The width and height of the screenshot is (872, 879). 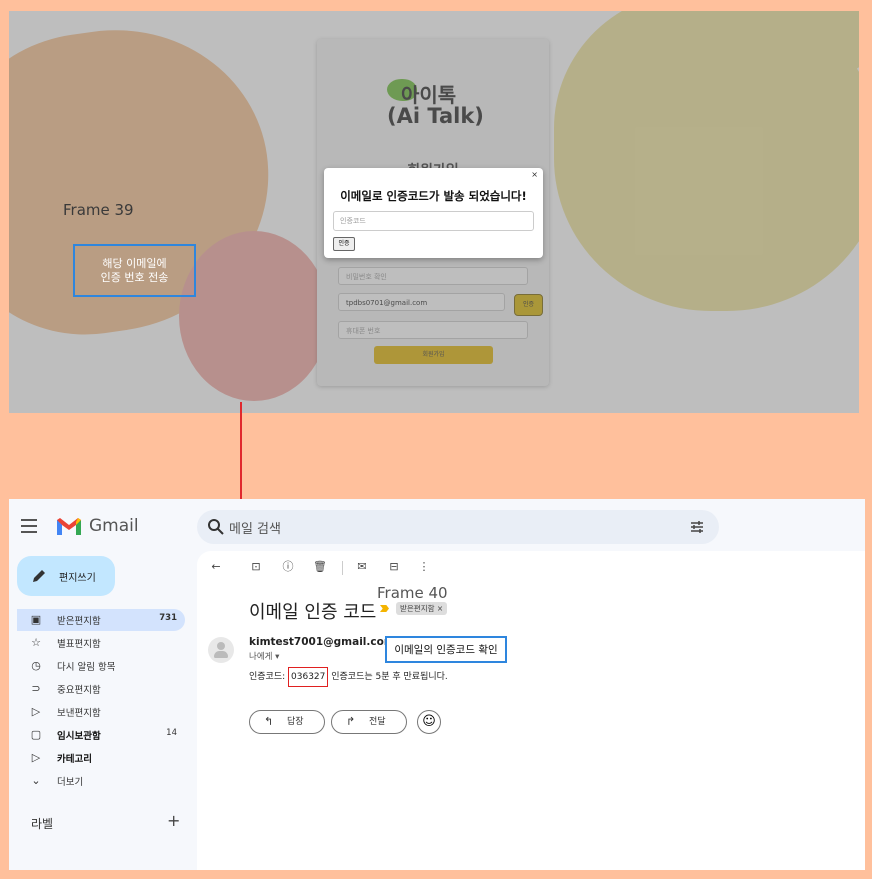 I want to click on modal-title: 이메일로 인증코드가 발송 되었습니다!, so click(x=433, y=196).